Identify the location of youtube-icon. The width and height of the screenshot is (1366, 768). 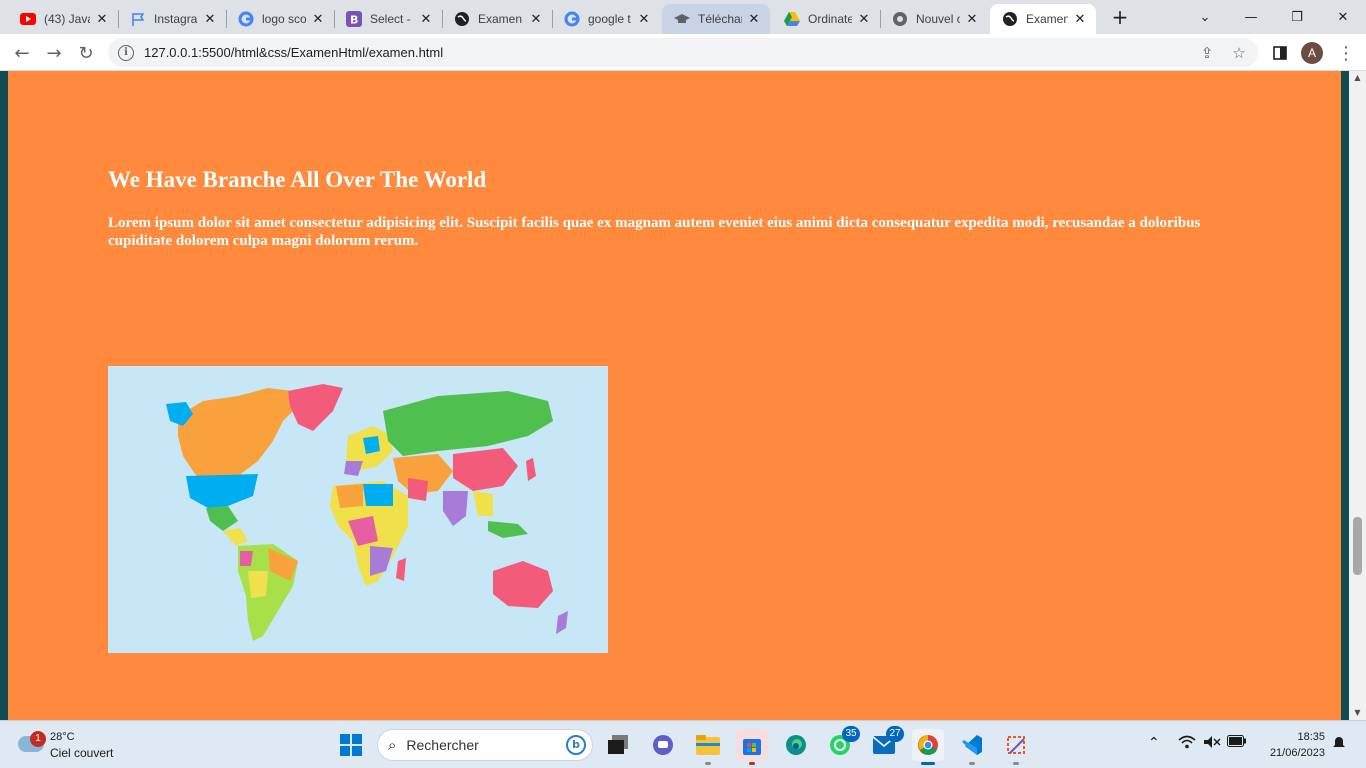
(28, 19).